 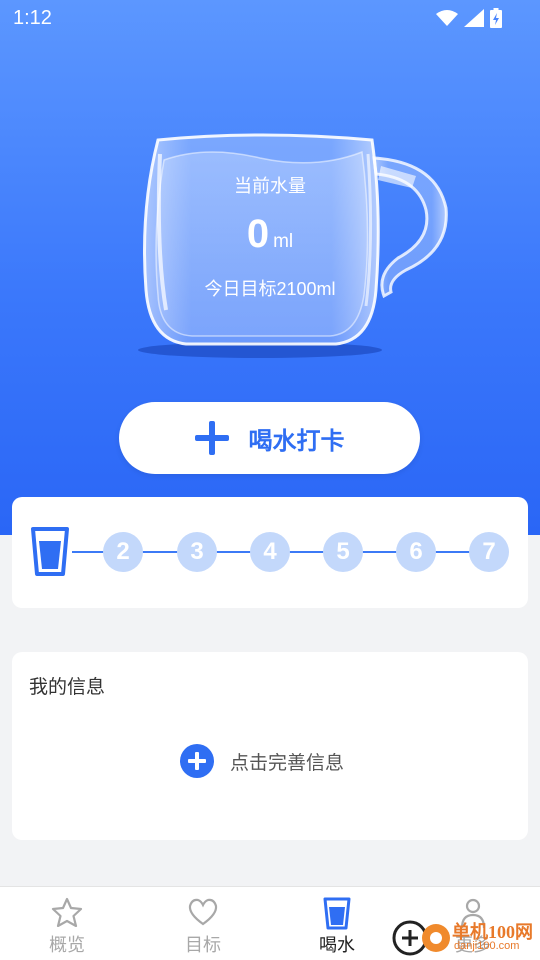 I want to click on day-circle-4: 4, so click(x=270, y=552).